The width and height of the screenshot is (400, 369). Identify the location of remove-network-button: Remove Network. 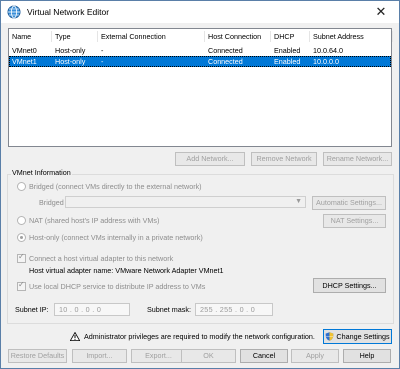
(284, 159).